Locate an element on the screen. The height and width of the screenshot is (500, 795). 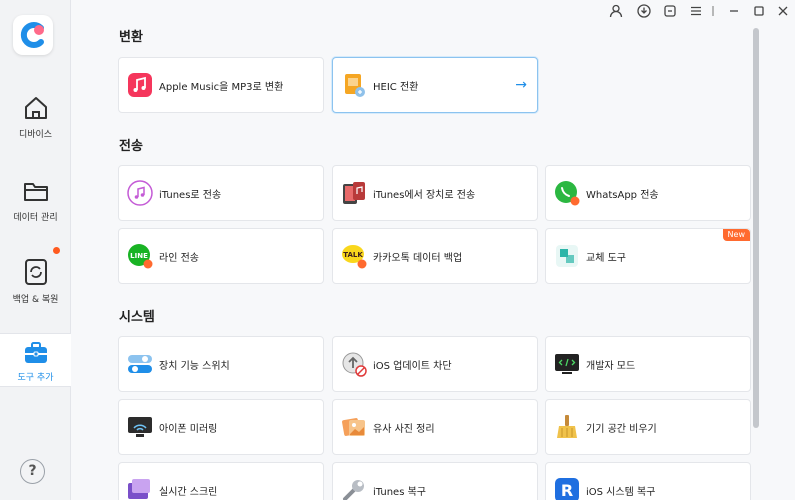
live-screen-icon is located at coordinates (139, 489).